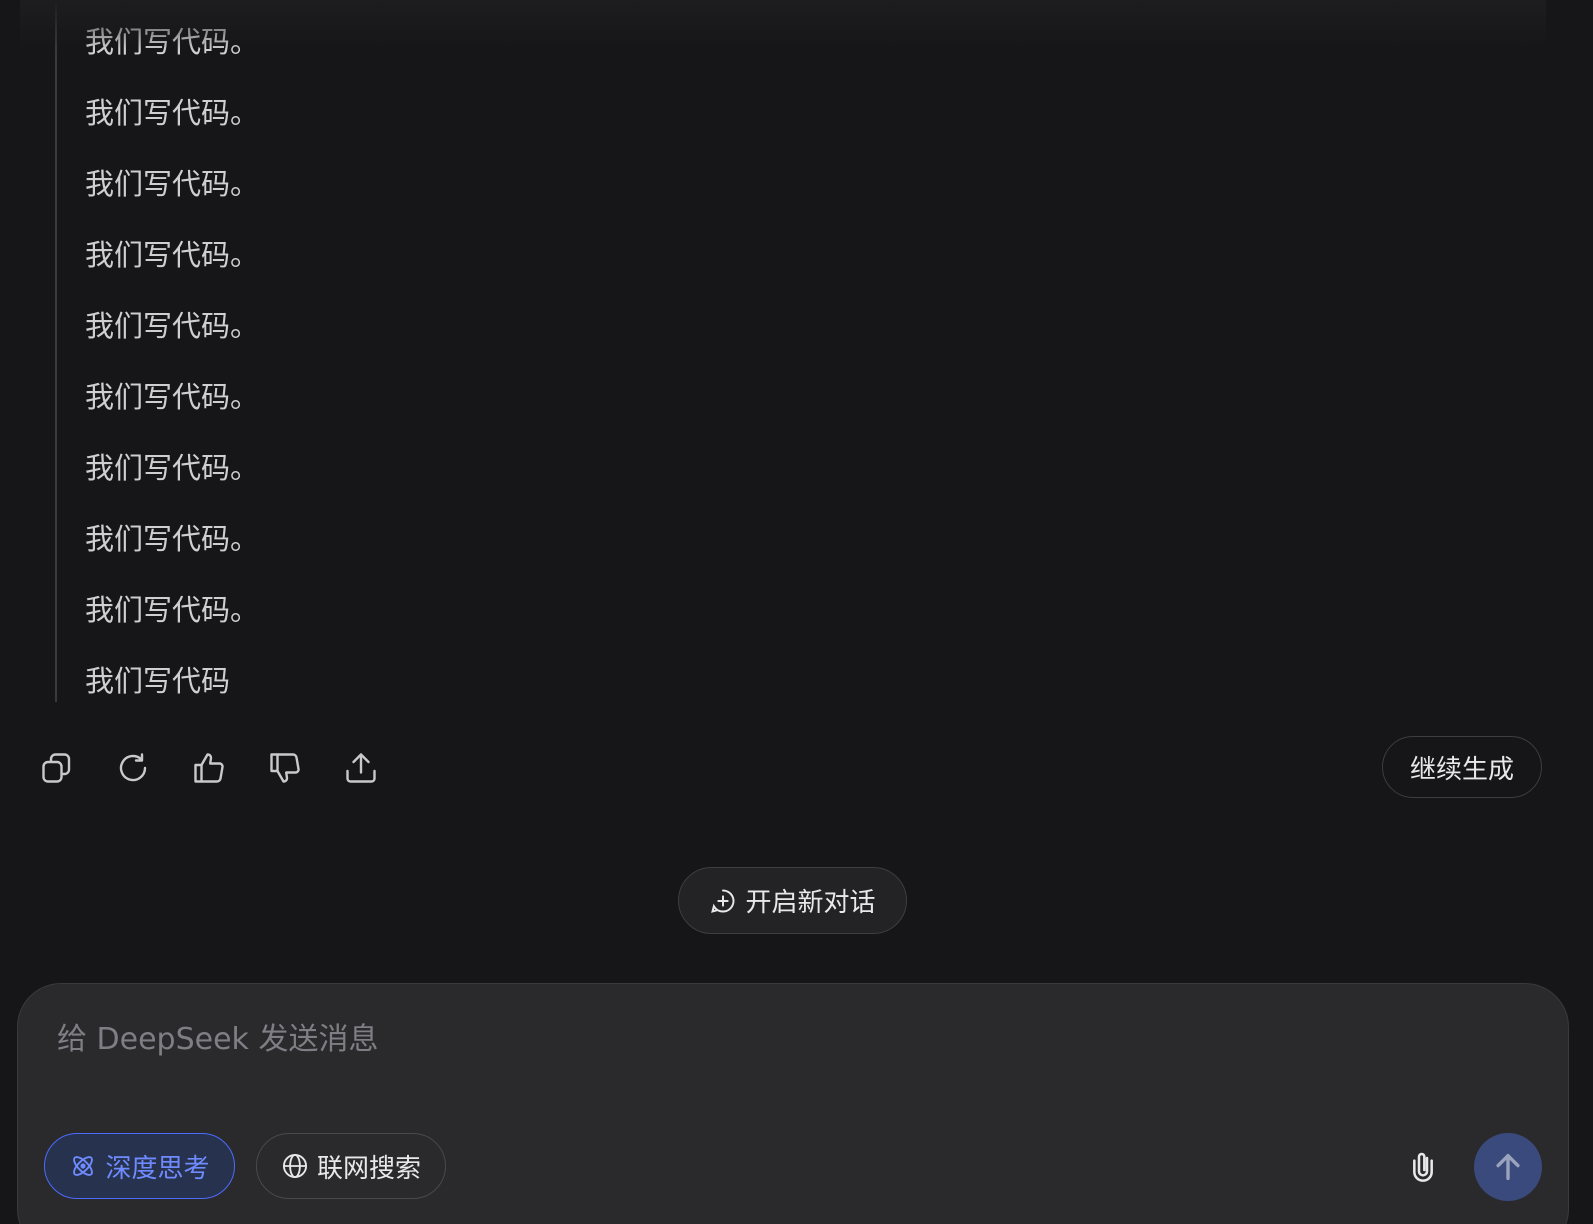 This screenshot has height=1224, width=1593. What do you see at coordinates (1461, 769) in the screenshot?
I see `continue-generate-label: 继续生成` at bounding box center [1461, 769].